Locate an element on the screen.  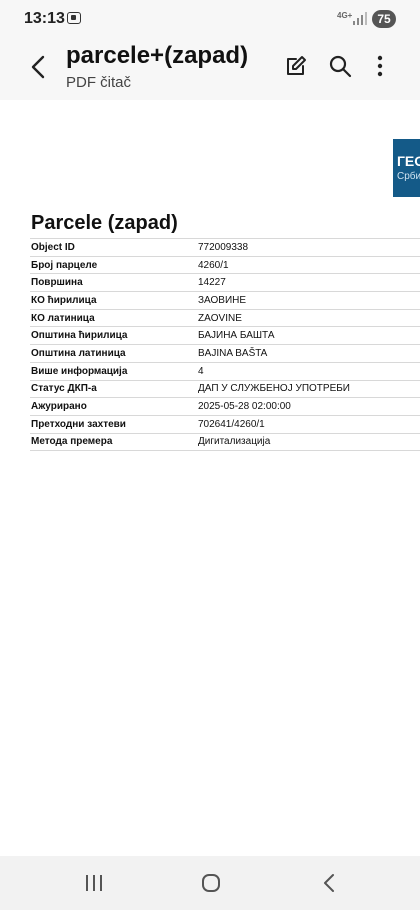
geo-logo: ГЕО Србиј is located at coordinates (406, 168).